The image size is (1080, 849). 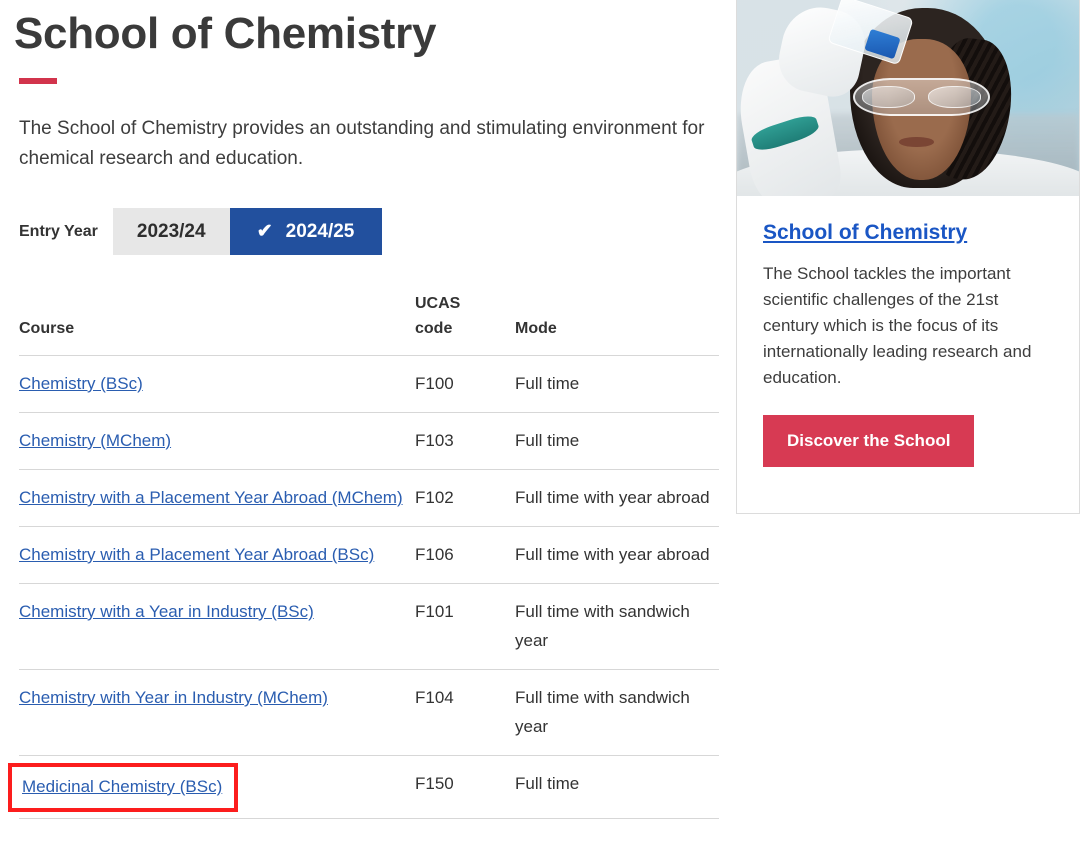 I want to click on table-row: Medicinal Chemistry (BSc) F150 Full time, so click(x=363, y=787).